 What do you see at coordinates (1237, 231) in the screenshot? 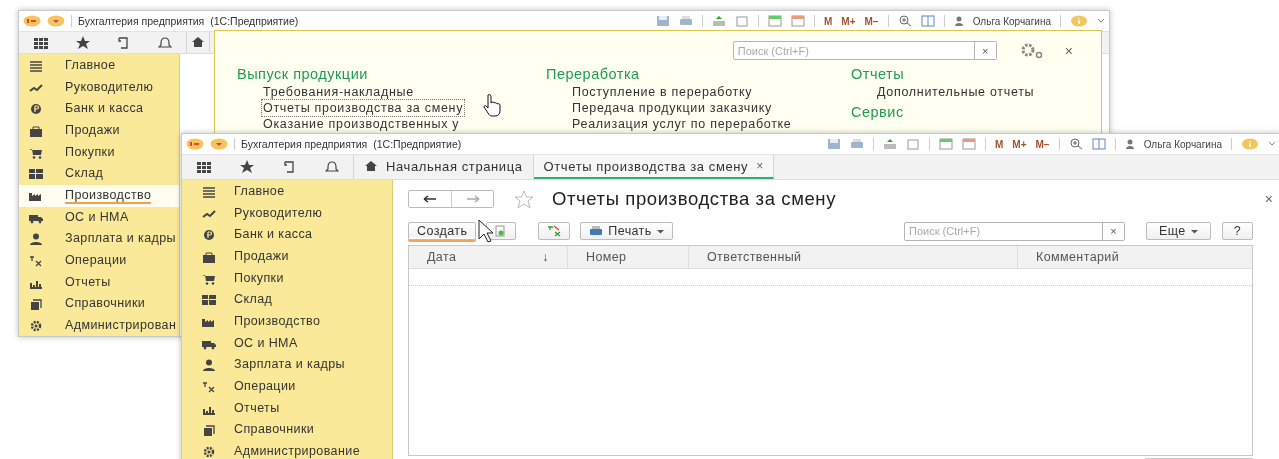
I see `help-button: ?` at bounding box center [1237, 231].